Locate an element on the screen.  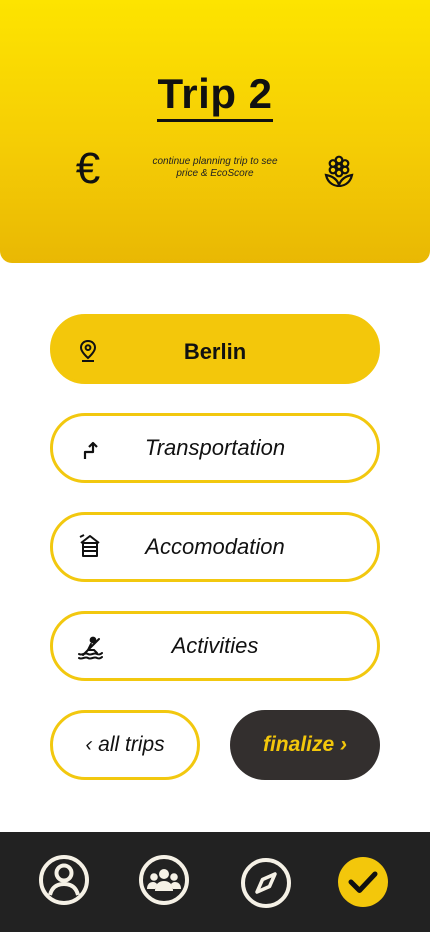
euro-icon: € is located at coordinates (88, 169).